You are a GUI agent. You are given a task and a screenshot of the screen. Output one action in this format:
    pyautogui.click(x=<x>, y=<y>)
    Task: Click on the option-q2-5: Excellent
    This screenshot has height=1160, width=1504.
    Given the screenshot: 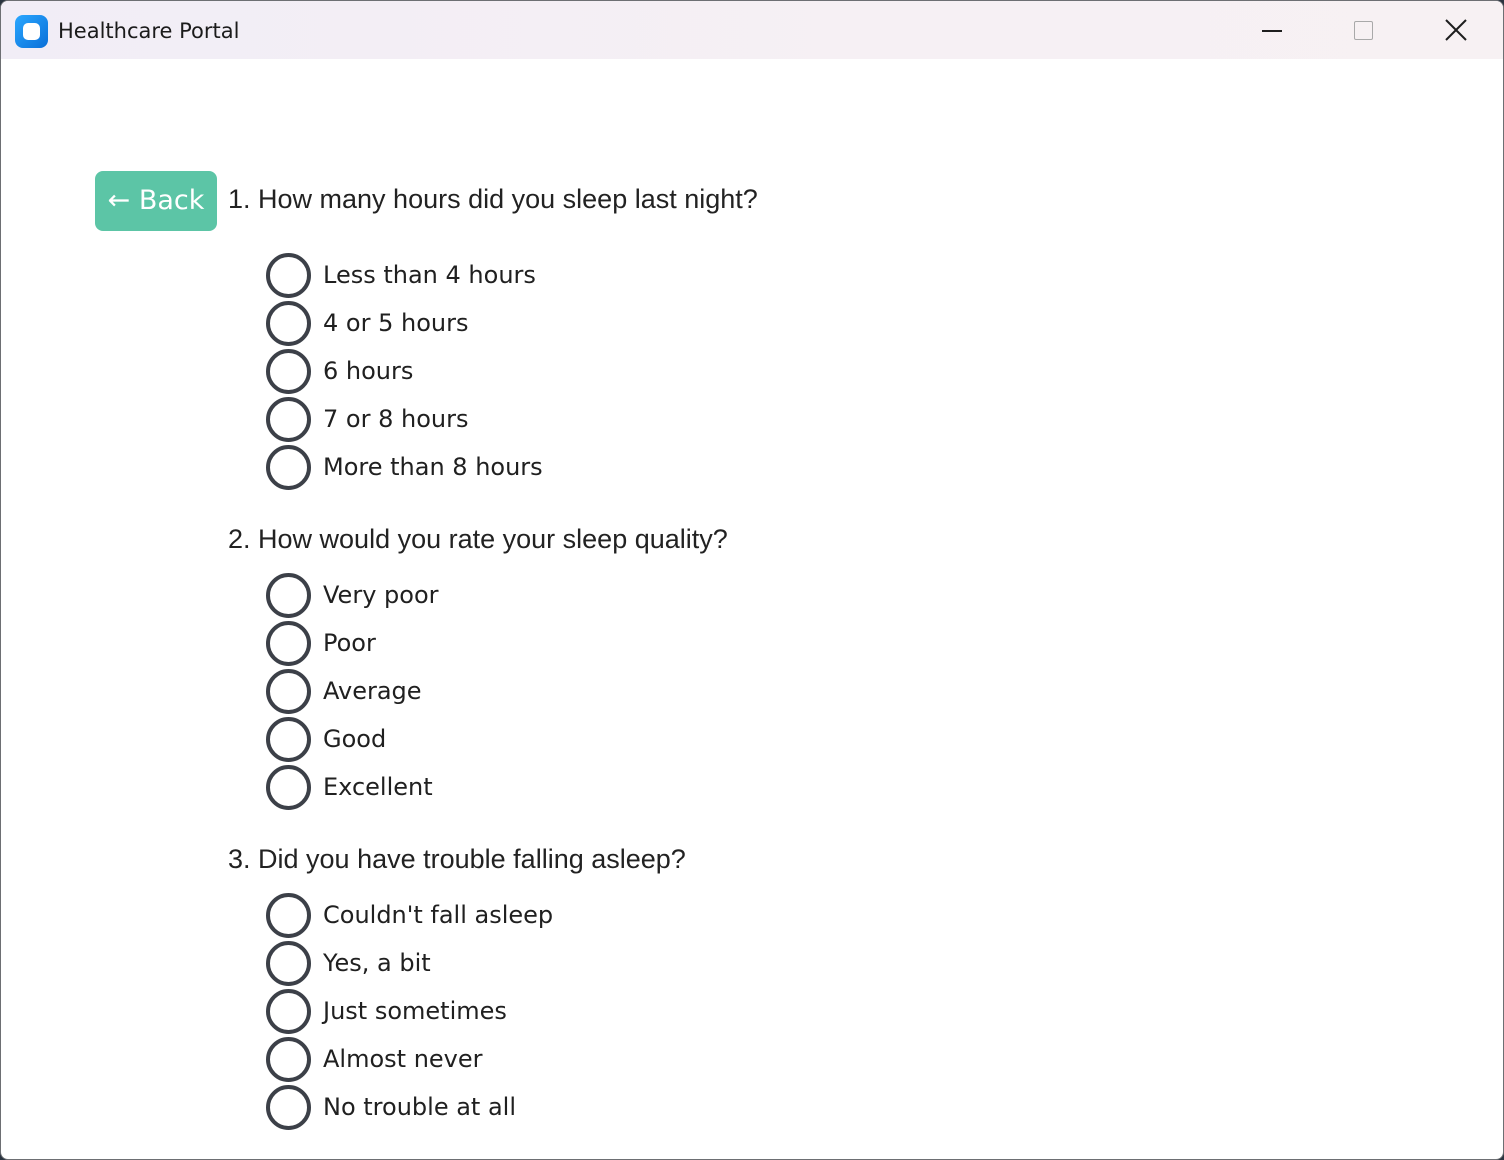 What is the action you would take?
    pyautogui.click(x=476, y=788)
    